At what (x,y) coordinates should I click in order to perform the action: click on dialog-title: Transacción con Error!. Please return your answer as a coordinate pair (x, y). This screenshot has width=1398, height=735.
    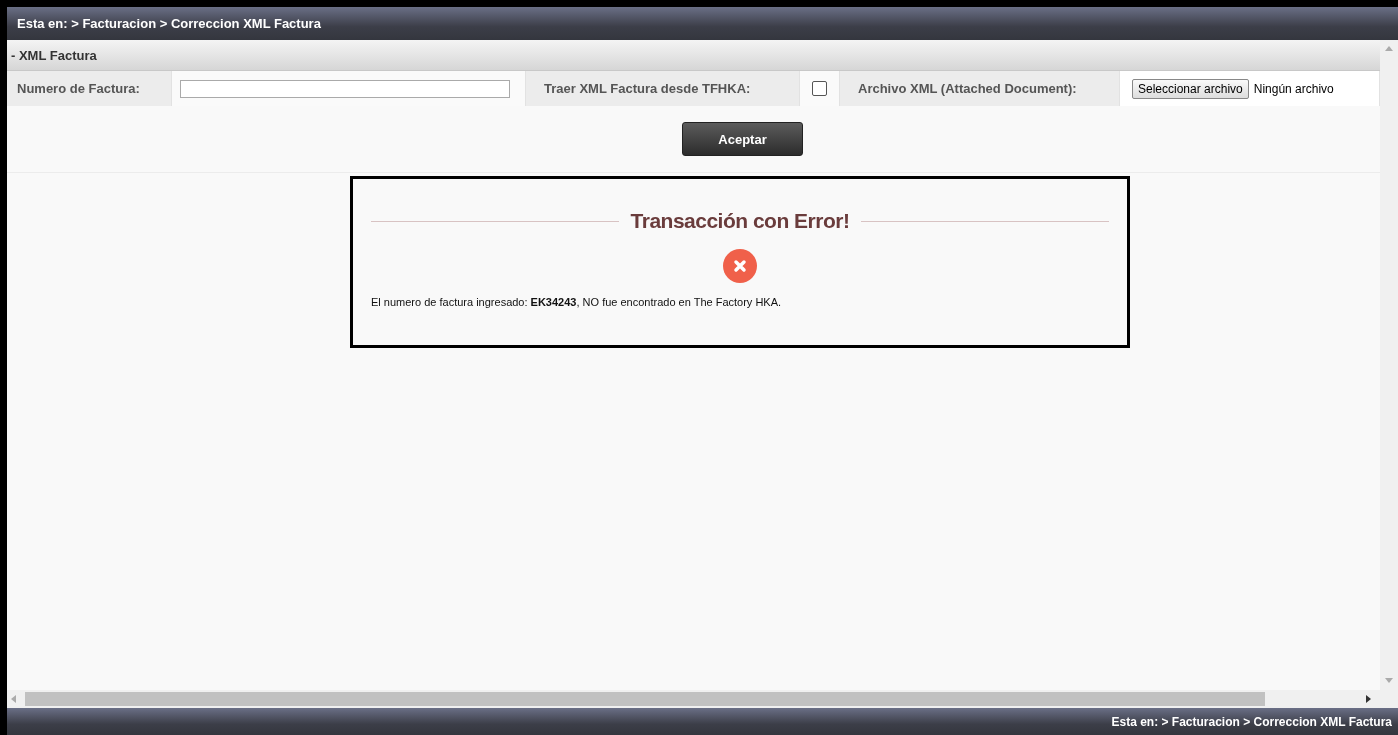
    Looking at the image, I should click on (740, 221).